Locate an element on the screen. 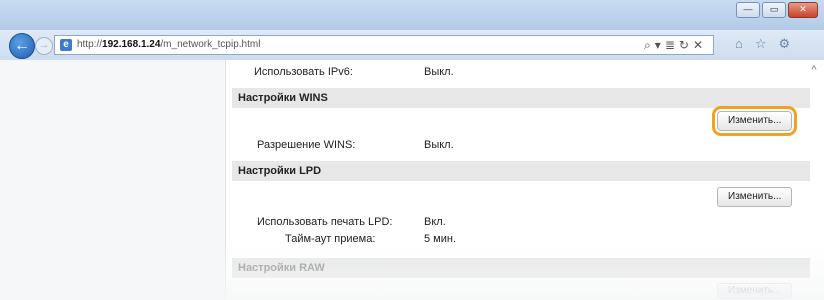  url-host: 192.168.1.24 is located at coordinates (131, 44).